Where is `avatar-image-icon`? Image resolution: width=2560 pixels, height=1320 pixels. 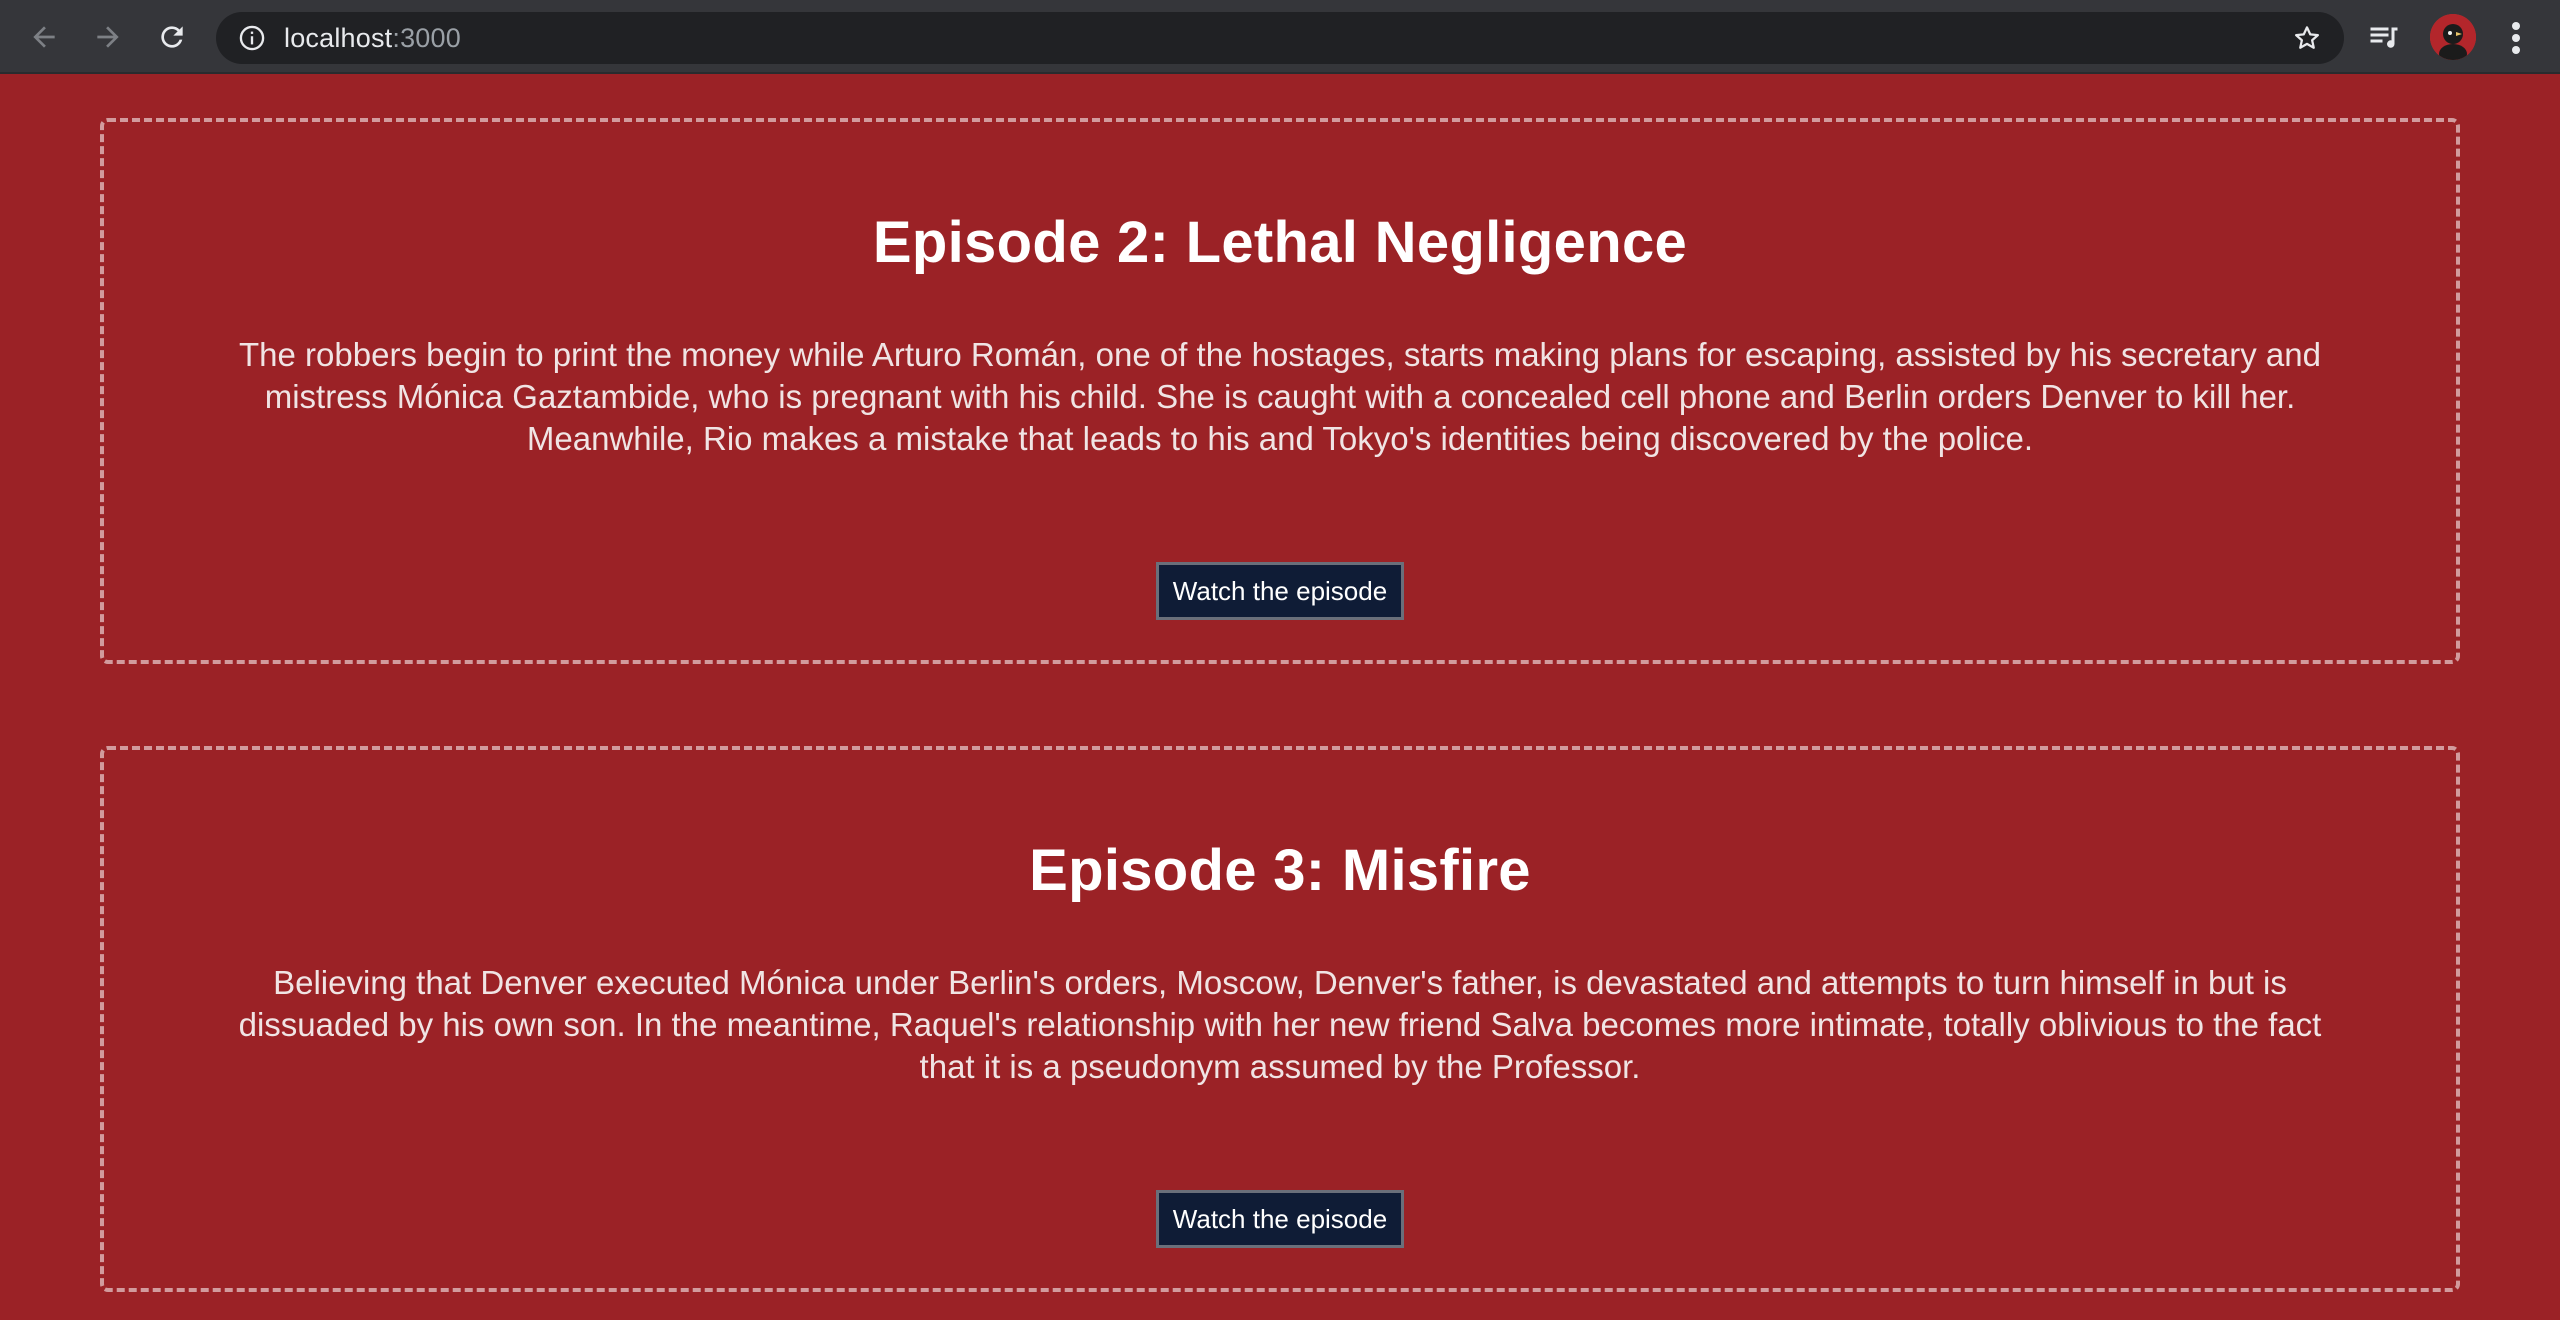
avatar-image-icon is located at coordinates (2453, 37).